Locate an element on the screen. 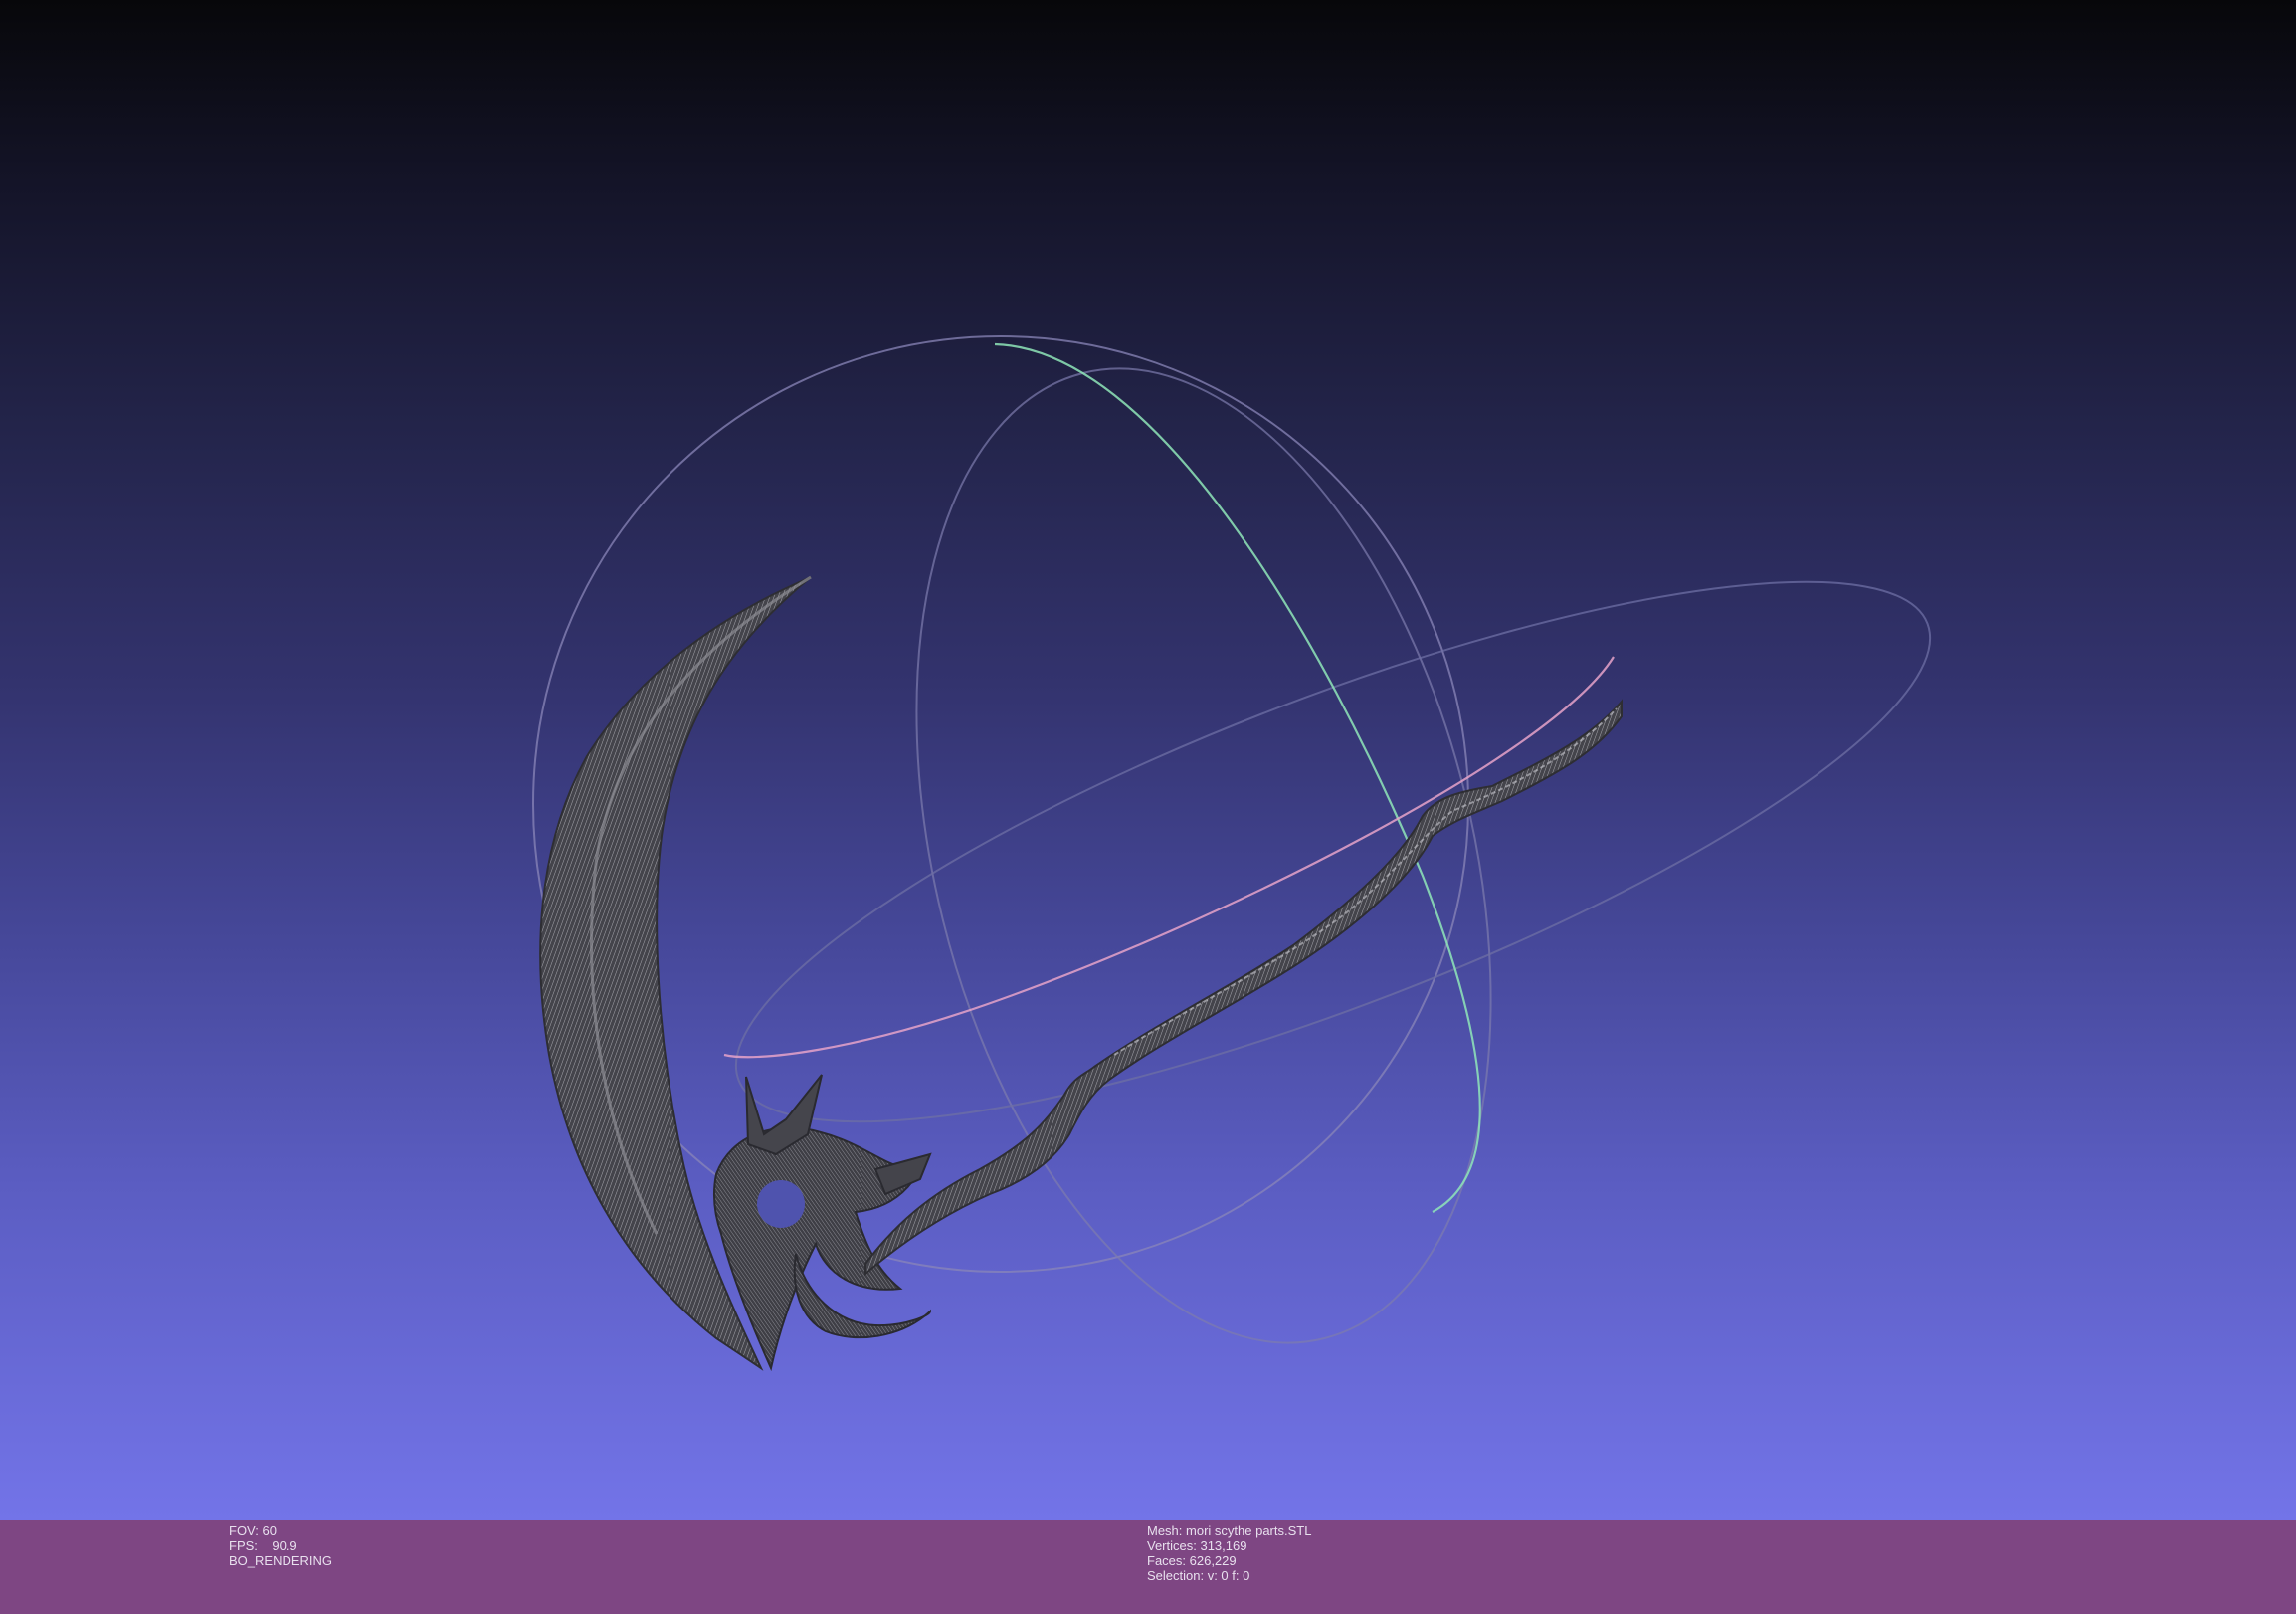 The width and height of the screenshot is (2296, 1614). fov-label: FOV: is located at coordinates (244, 1530).